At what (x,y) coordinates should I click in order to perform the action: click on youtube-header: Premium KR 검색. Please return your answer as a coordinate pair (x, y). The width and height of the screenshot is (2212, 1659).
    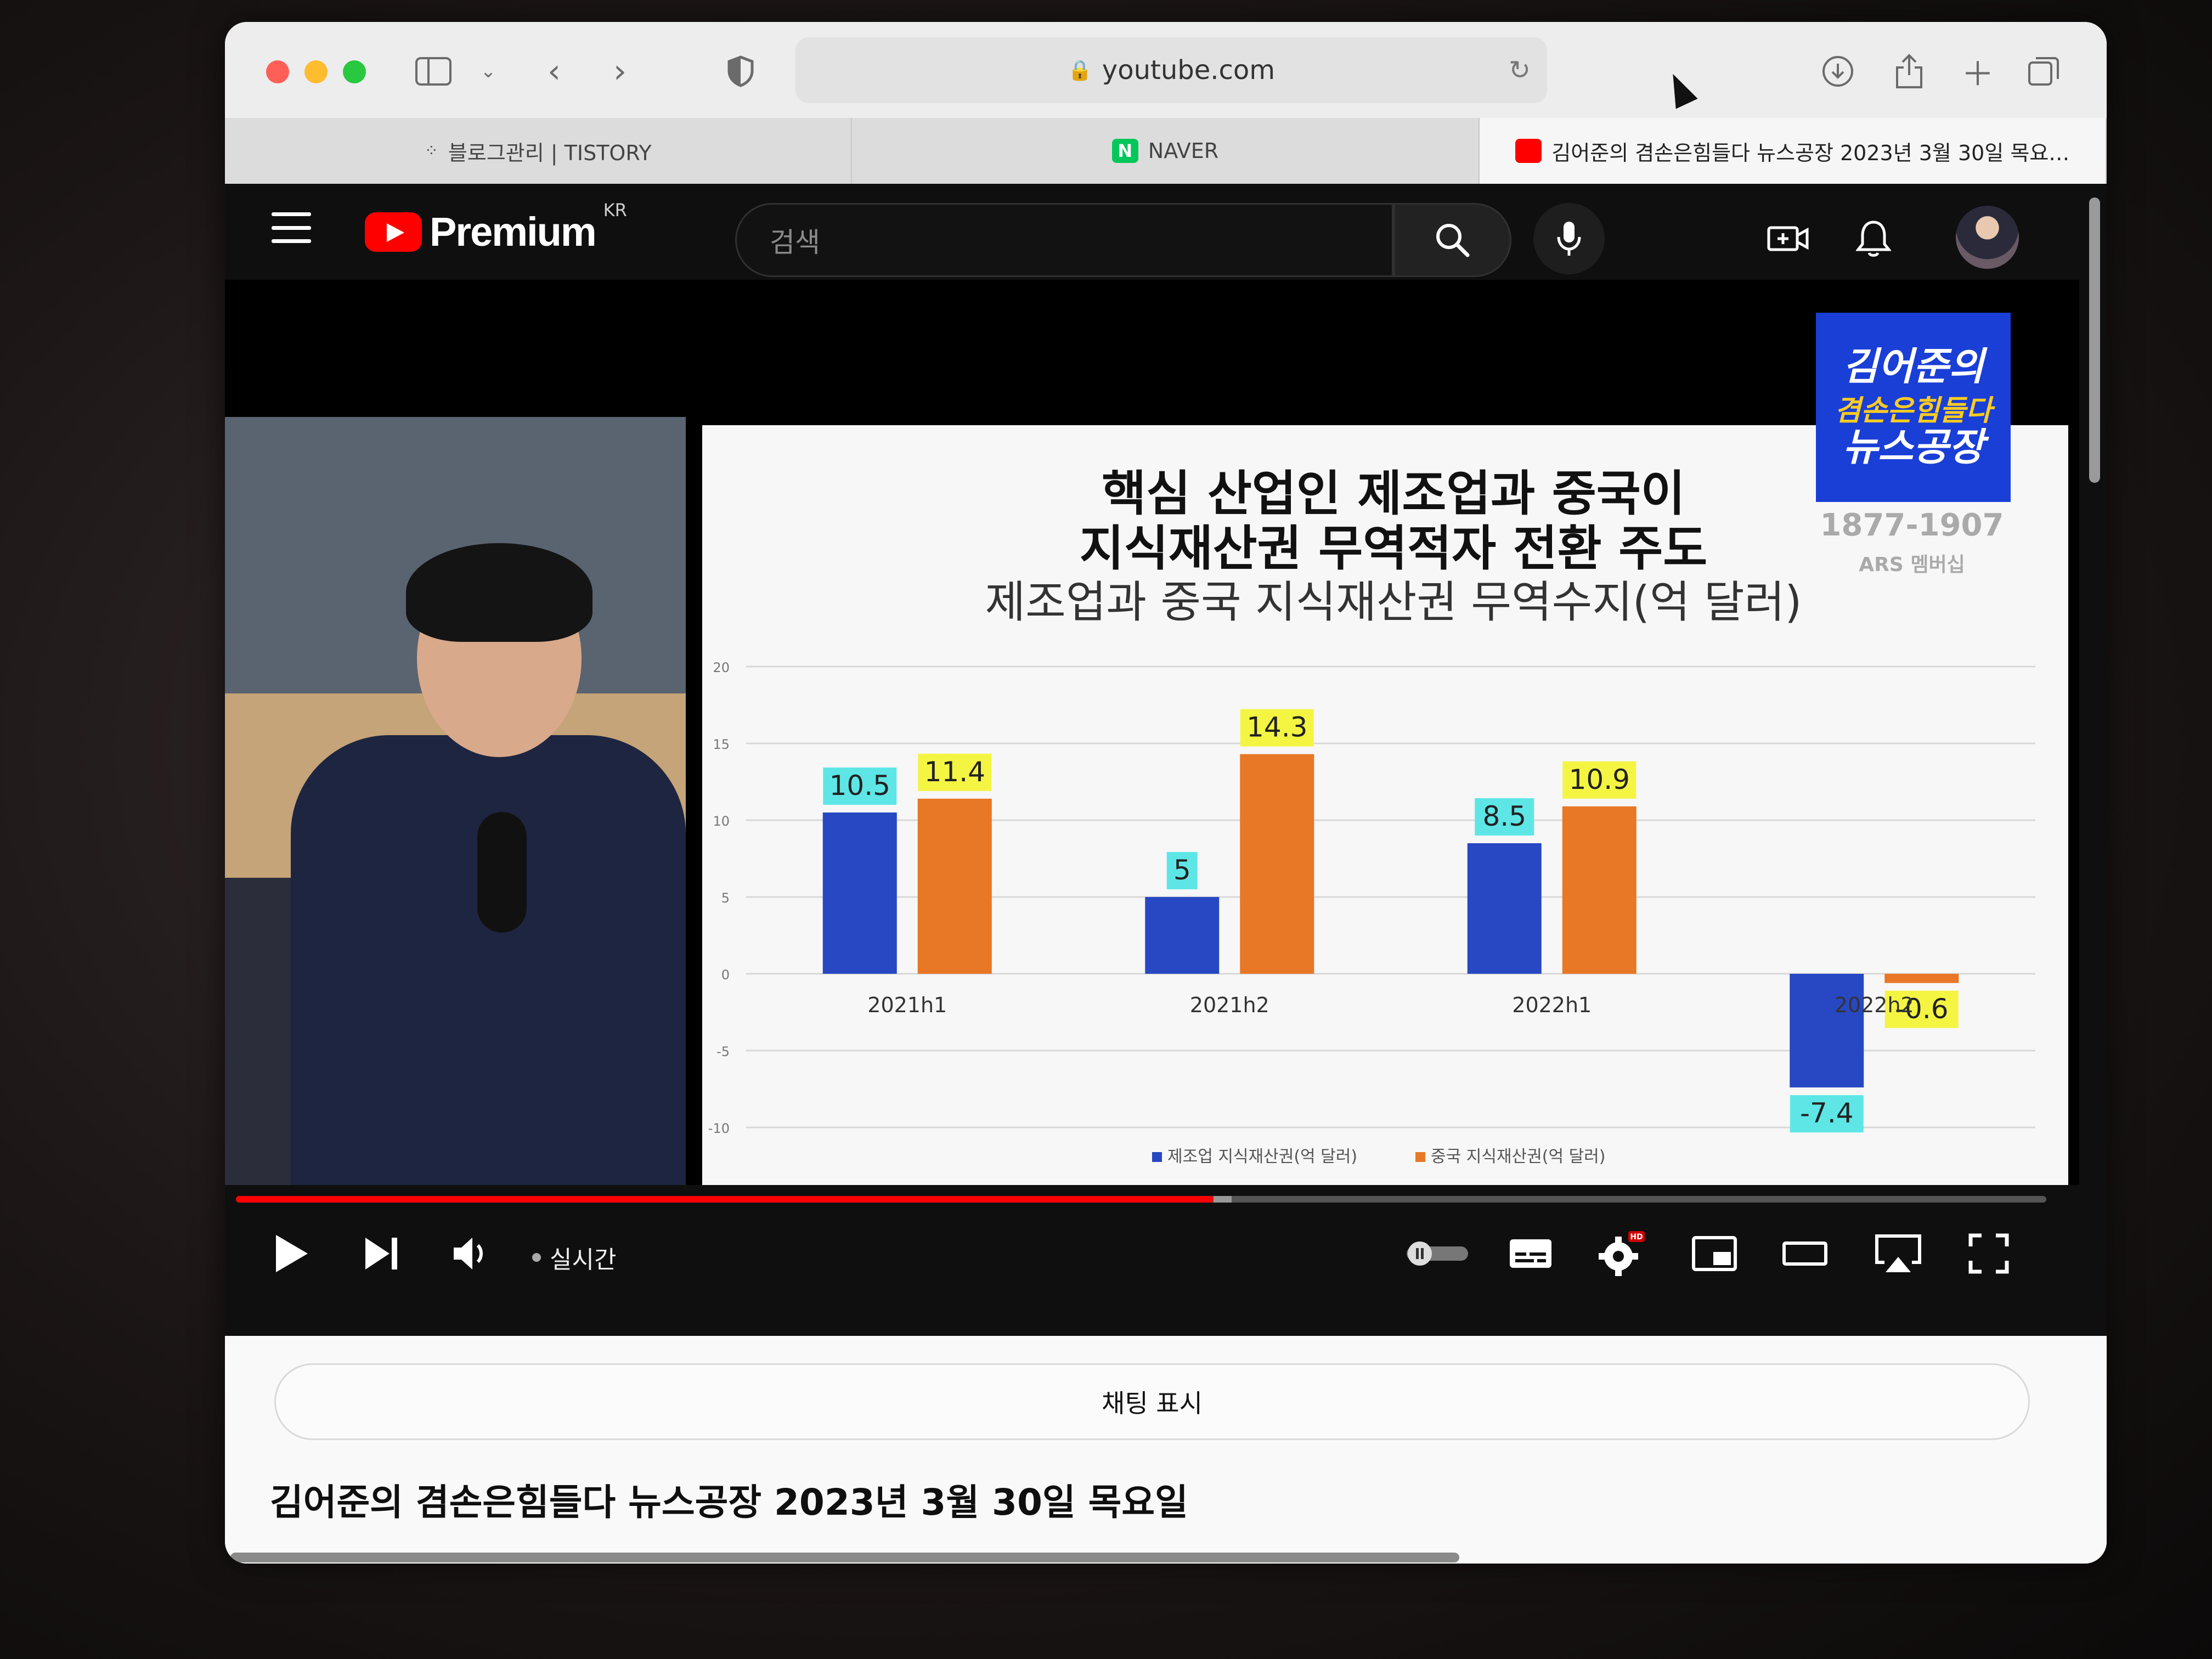
    Looking at the image, I should click on (1166, 232).